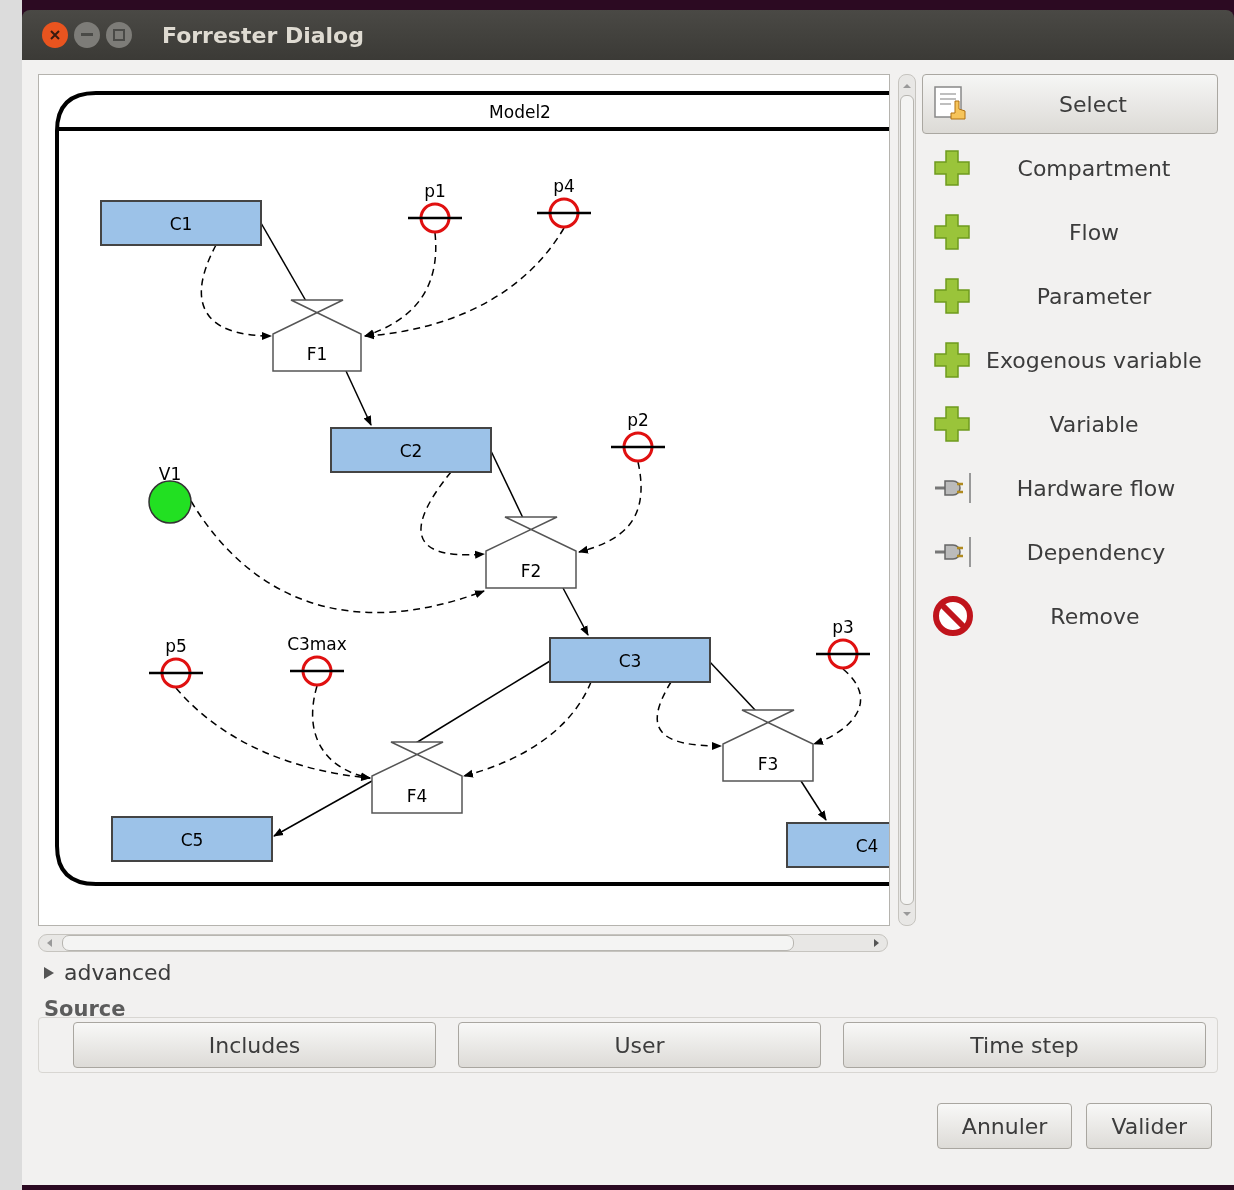 Image resolution: width=1234 pixels, height=1190 pixels. Describe the element at coordinates (170, 502) in the screenshot. I see `variable-node` at that location.